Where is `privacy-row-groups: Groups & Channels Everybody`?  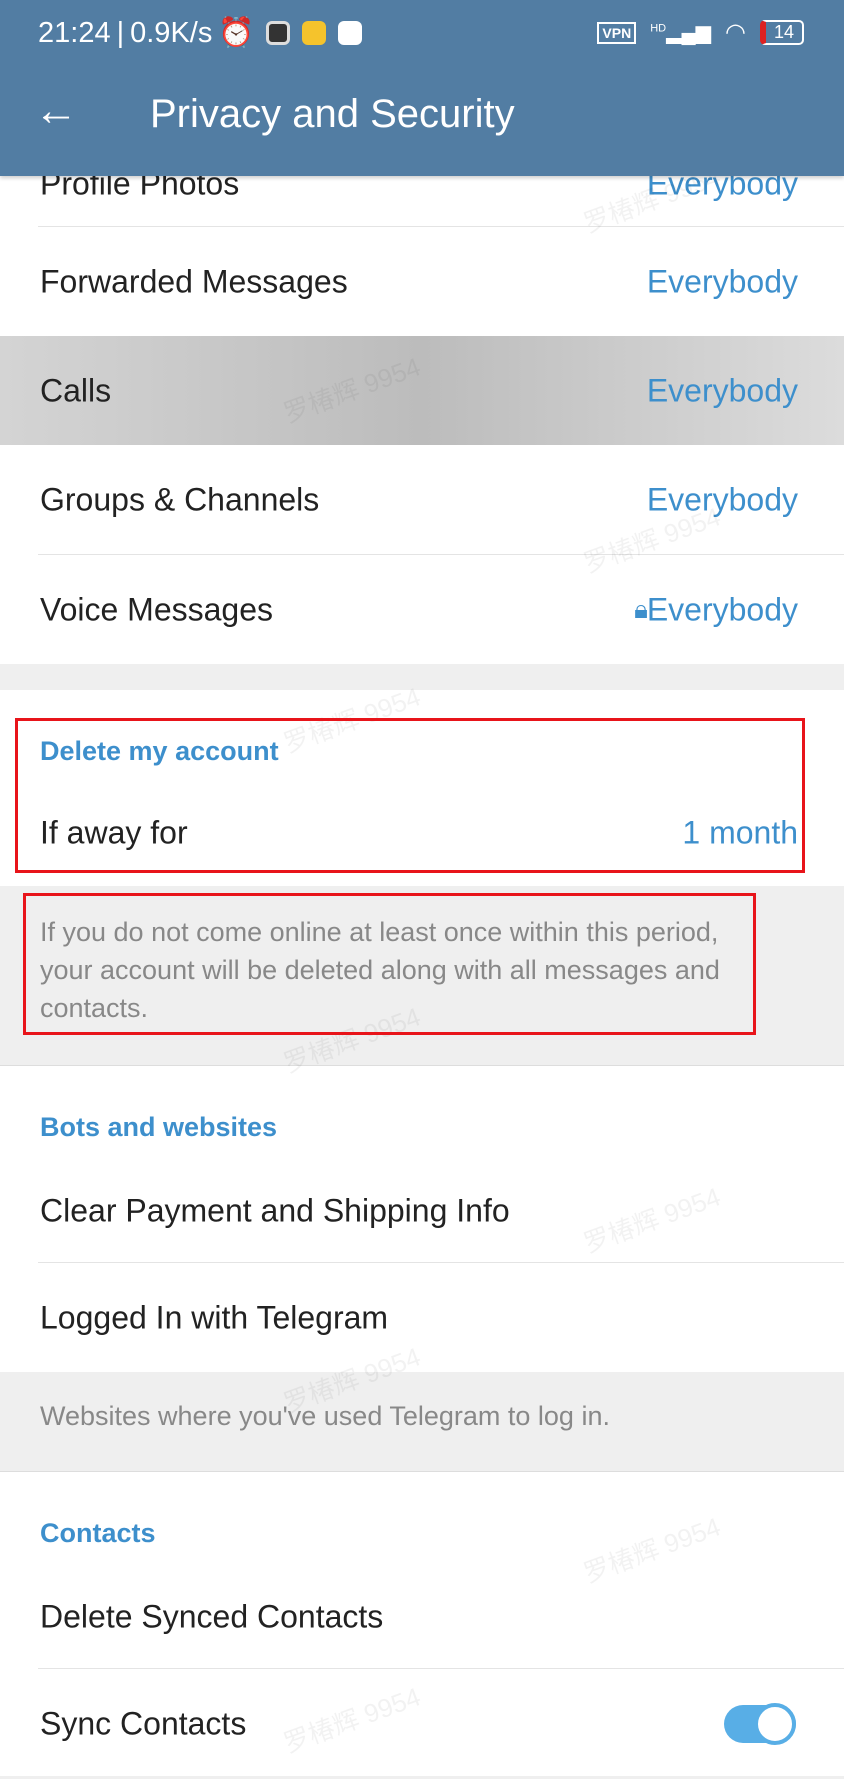
privacy-row-groups: Groups & Channels Everybody is located at coordinates (422, 500).